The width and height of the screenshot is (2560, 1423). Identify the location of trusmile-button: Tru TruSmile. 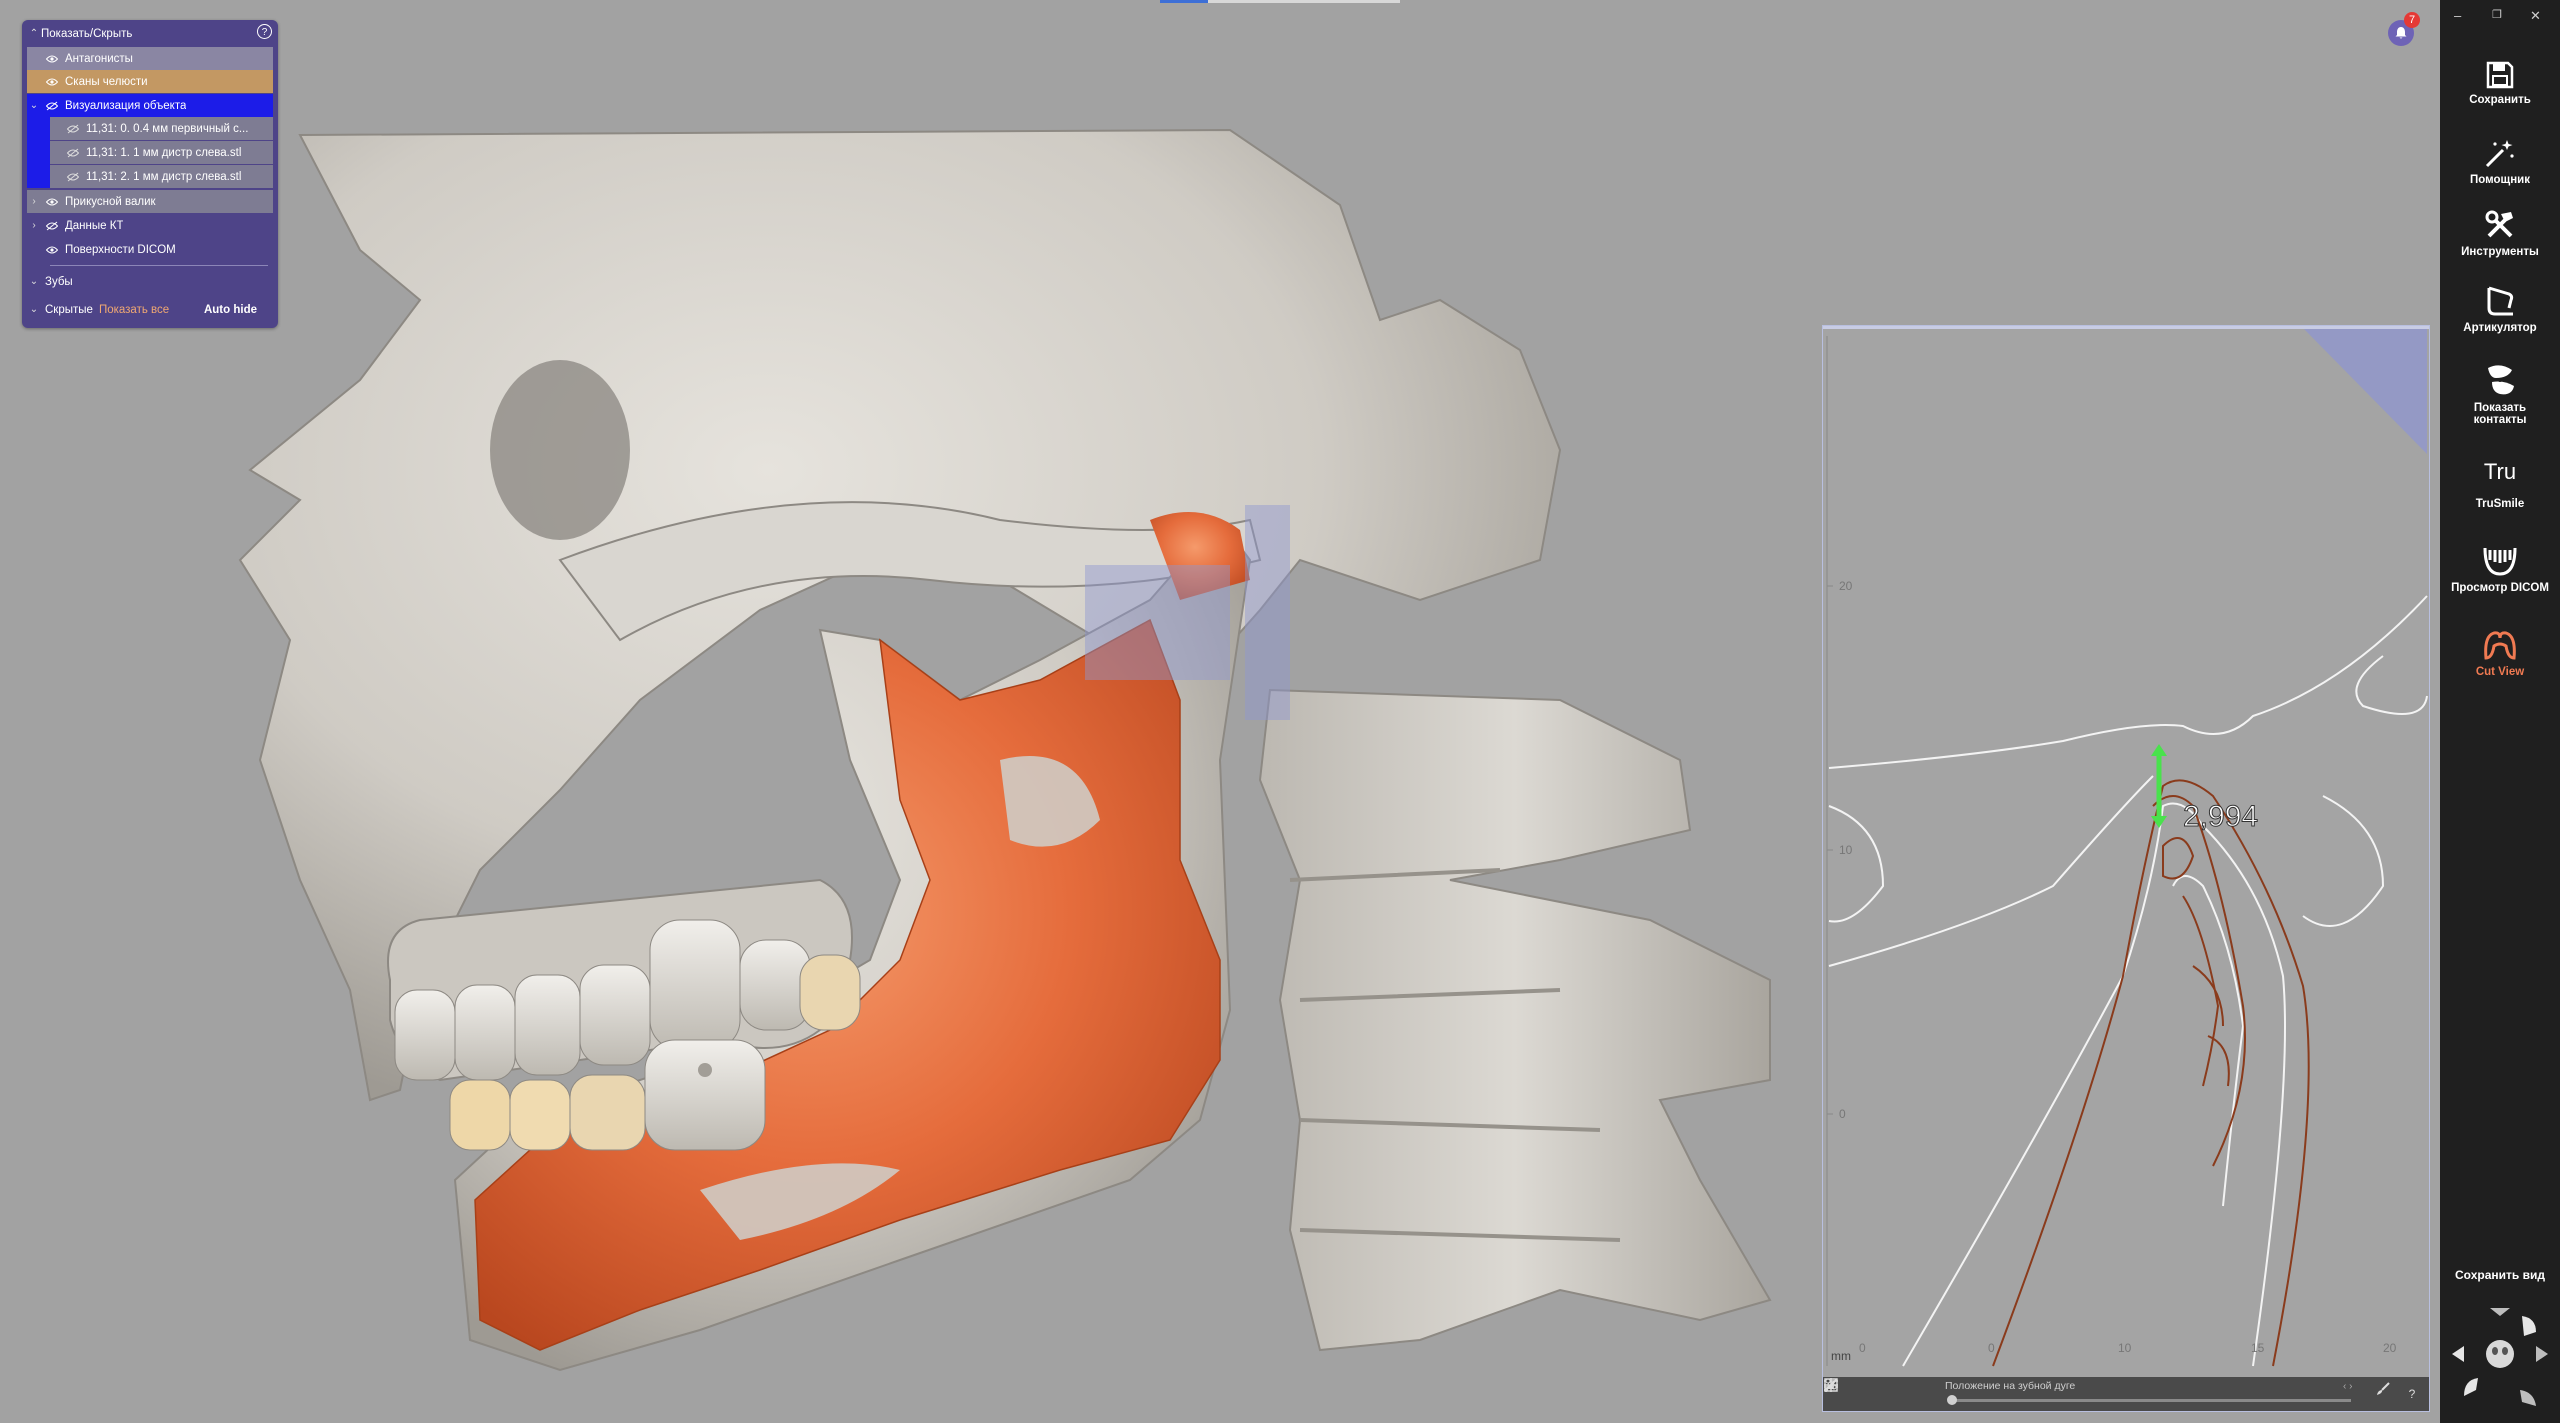
(2500, 485).